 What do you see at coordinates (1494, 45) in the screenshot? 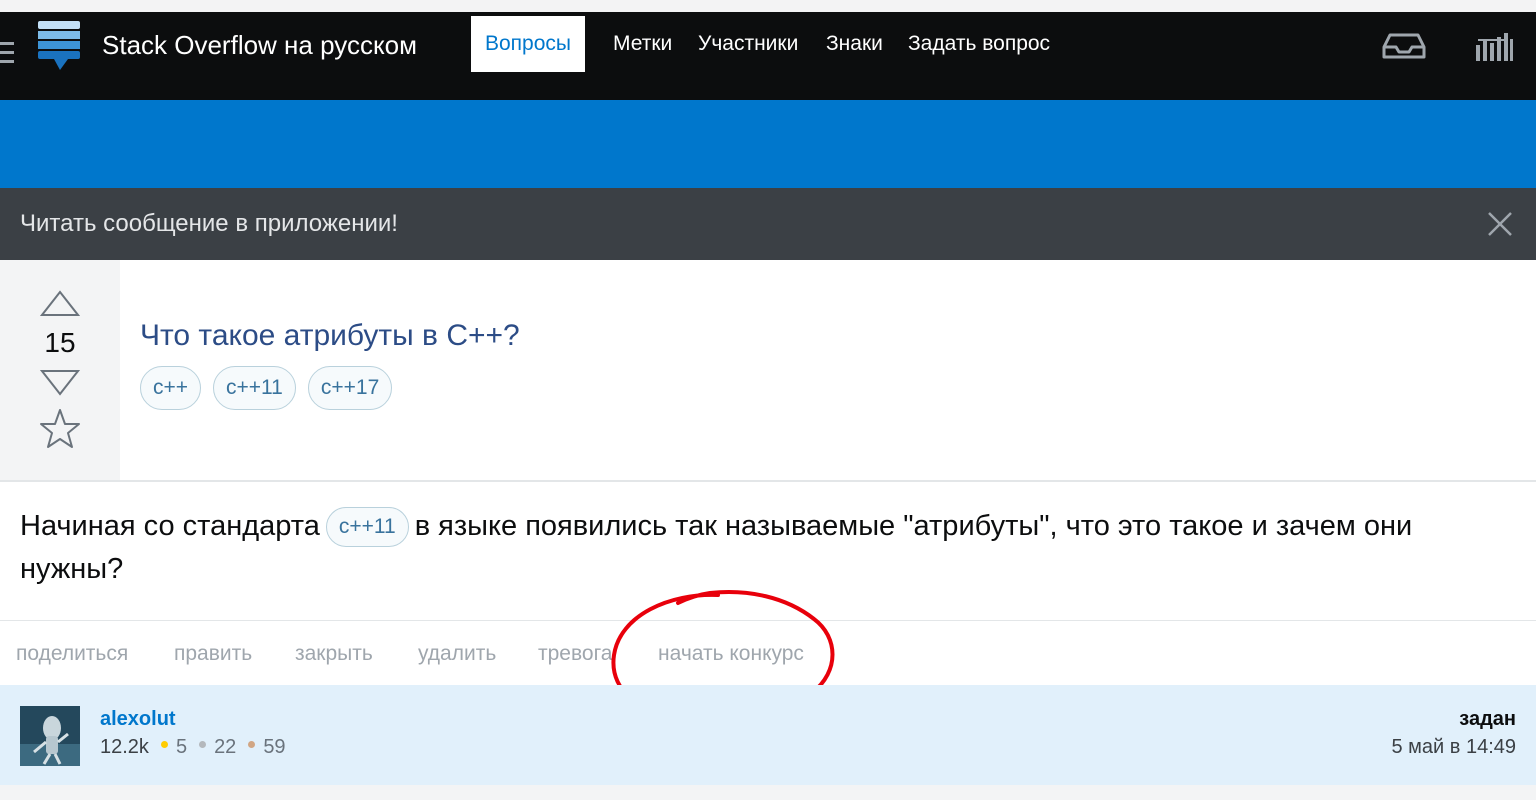
I see `achievements-icon` at bounding box center [1494, 45].